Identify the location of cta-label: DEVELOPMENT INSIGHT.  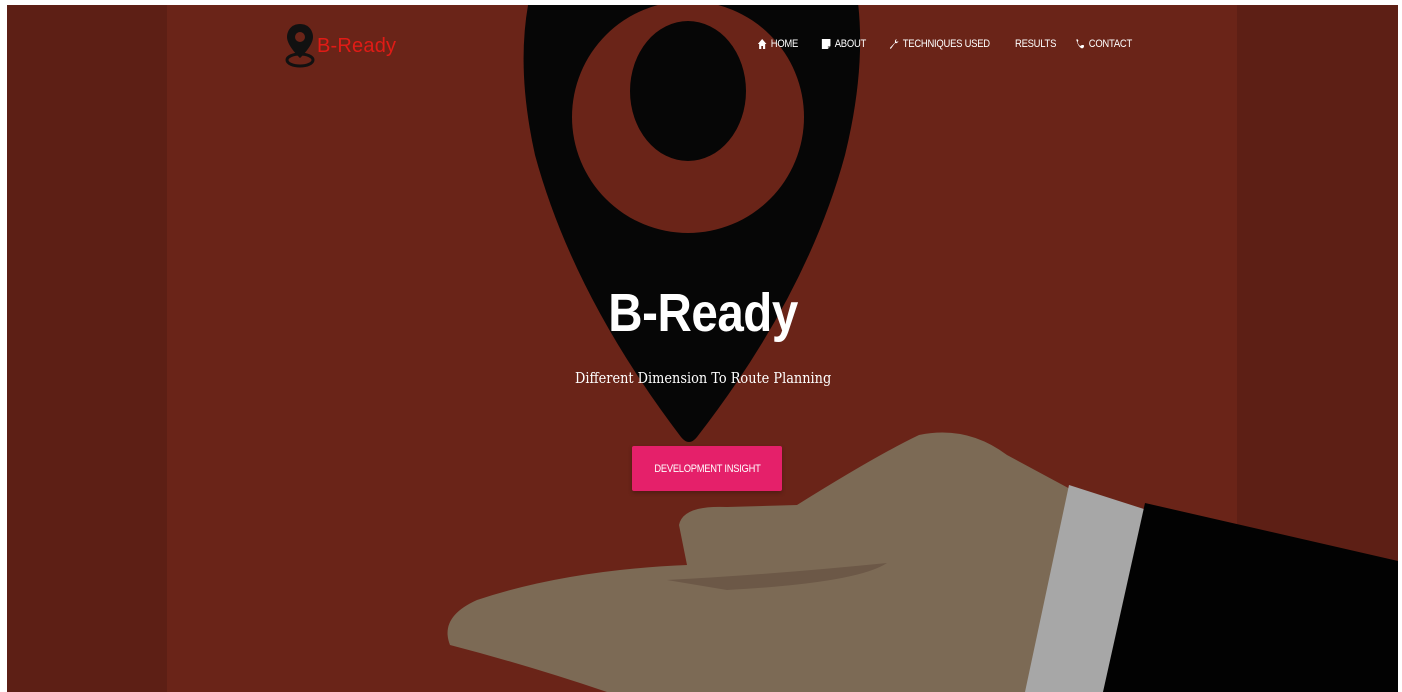
(707, 468).